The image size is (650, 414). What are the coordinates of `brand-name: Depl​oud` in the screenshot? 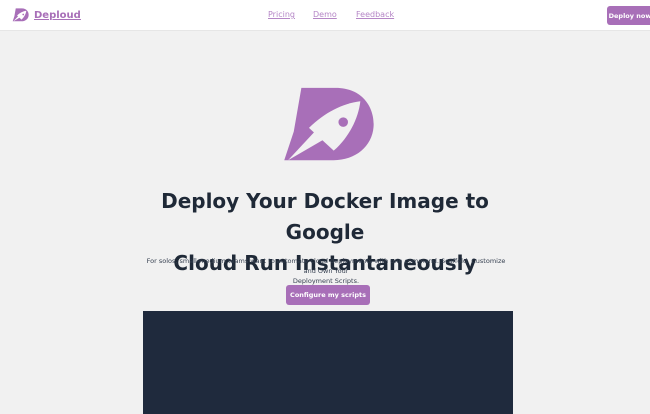 It's located at (57, 15).